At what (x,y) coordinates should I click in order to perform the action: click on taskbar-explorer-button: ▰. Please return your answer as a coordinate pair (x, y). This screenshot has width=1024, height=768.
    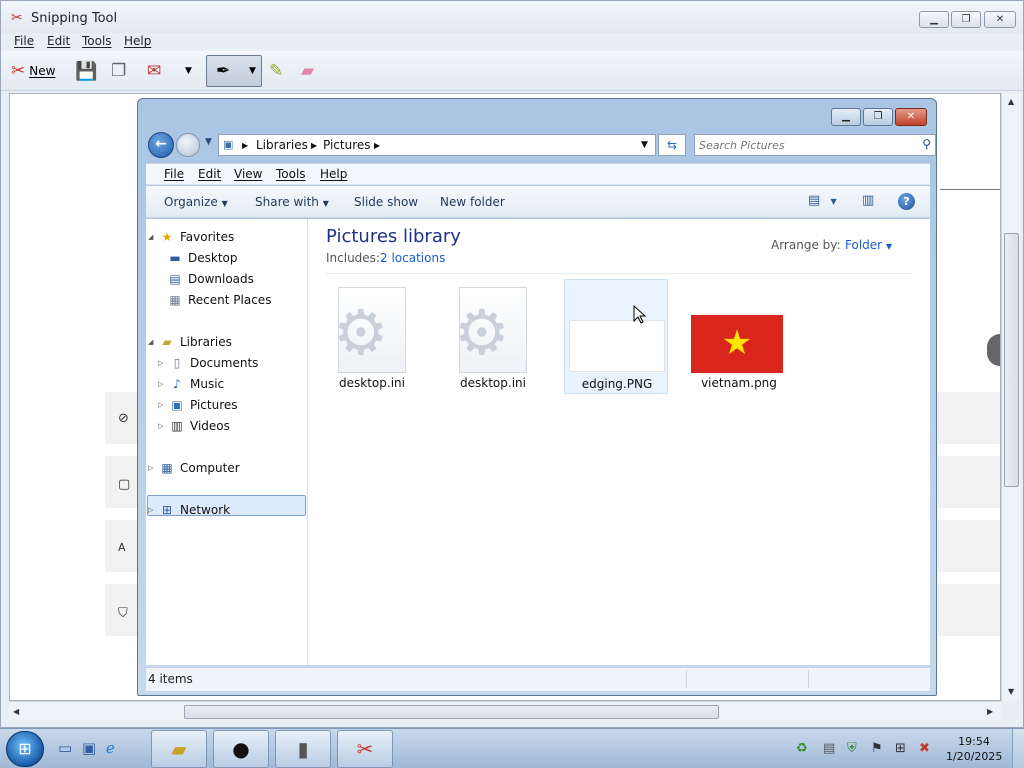
    Looking at the image, I should click on (179, 749).